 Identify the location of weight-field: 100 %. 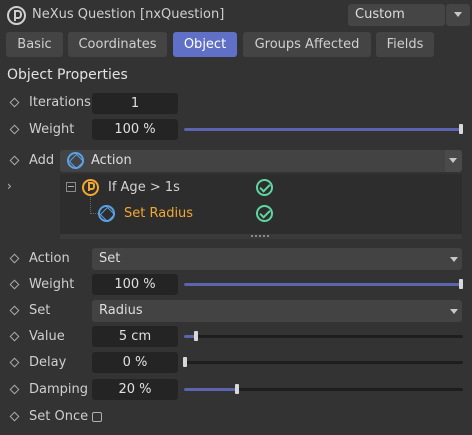
(135, 129).